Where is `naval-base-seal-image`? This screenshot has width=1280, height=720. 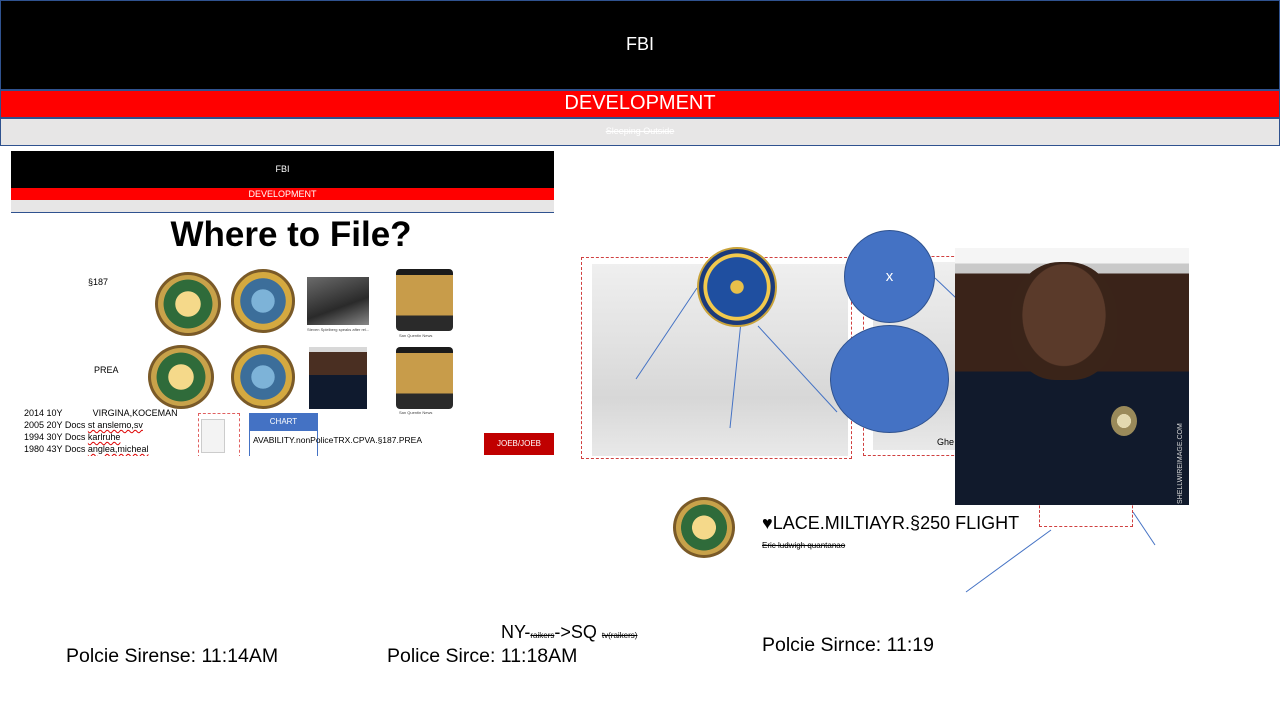
naval-base-seal-image is located at coordinates (737, 287).